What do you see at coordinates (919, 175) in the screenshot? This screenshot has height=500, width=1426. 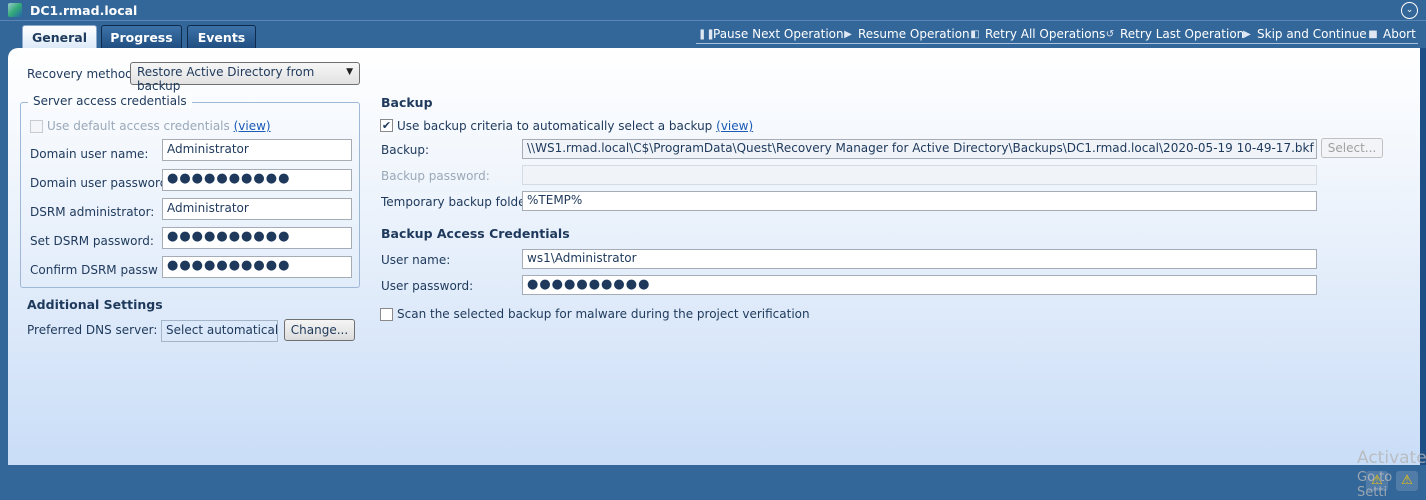 I see `backup-password-input` at bounding box center [919, 175].